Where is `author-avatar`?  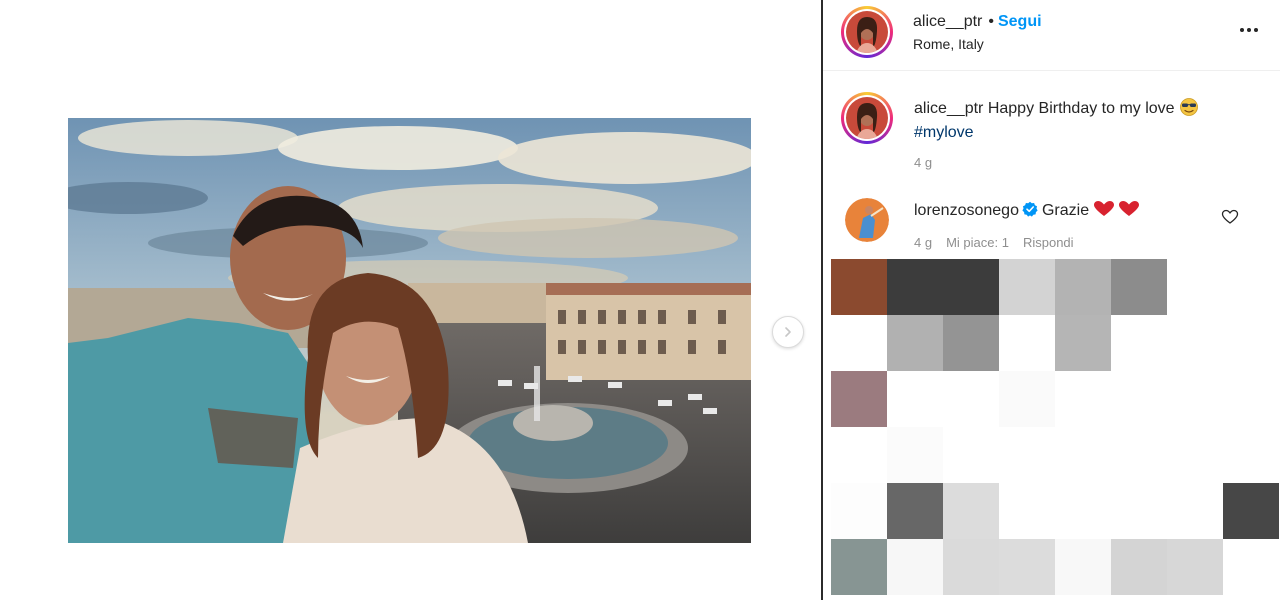
author-avatar is located at coordinates (867, 32).